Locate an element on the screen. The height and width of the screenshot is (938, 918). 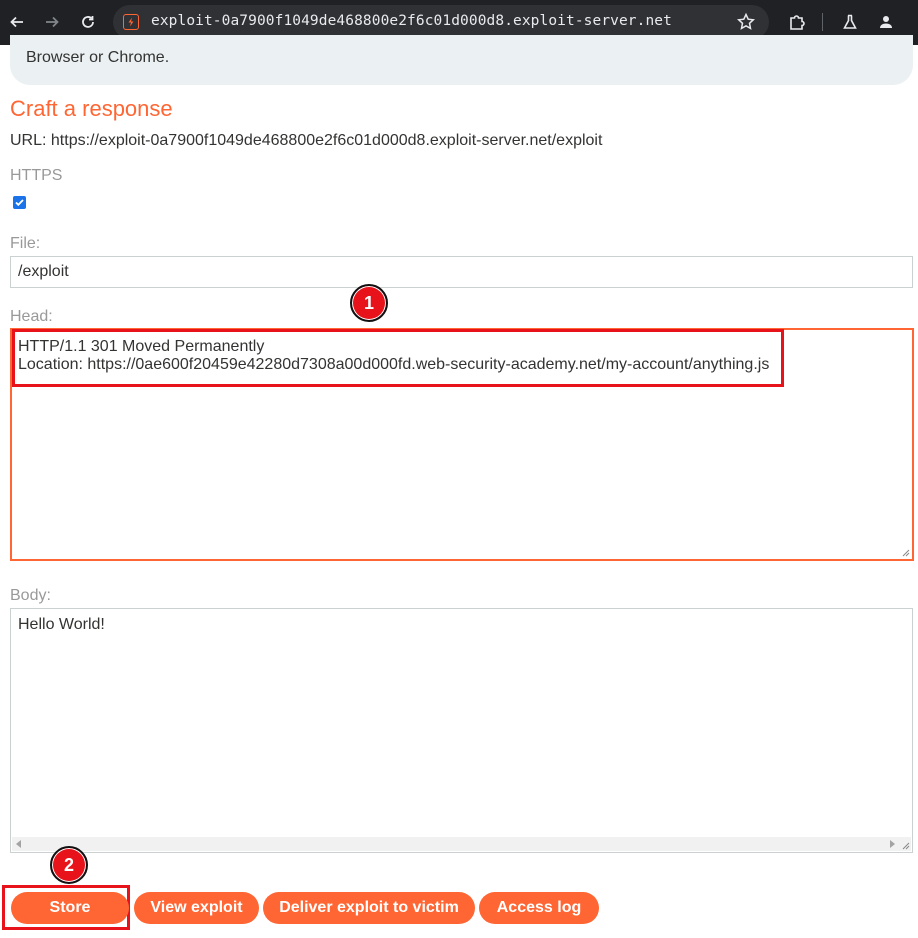
reload-icon is located at coordinates (88, 22).